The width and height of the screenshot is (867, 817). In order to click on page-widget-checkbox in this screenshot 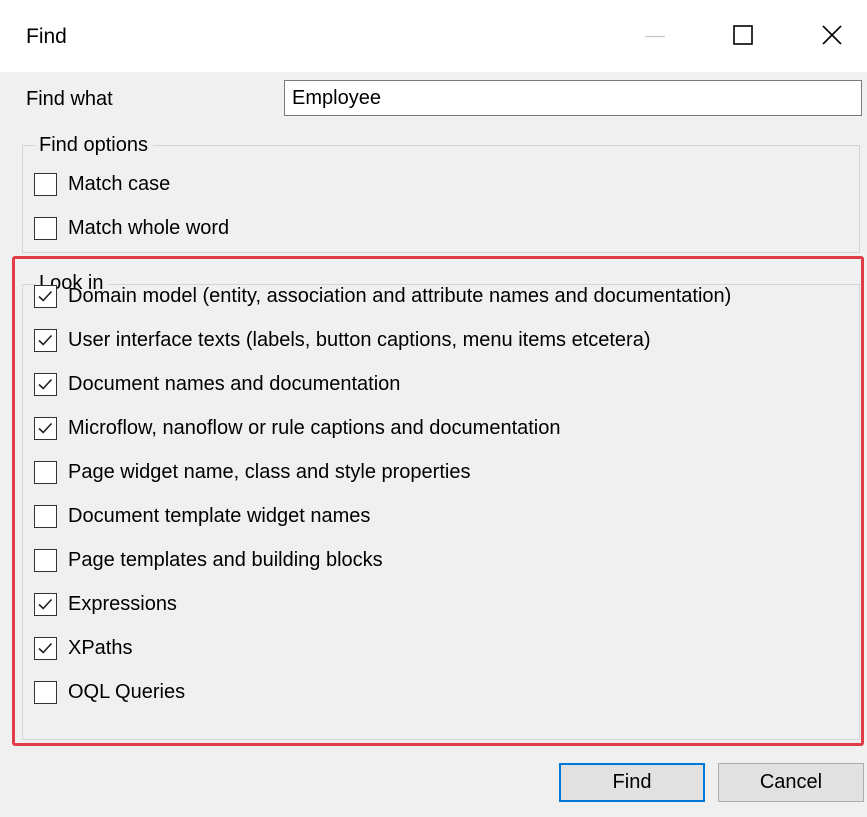, I will do `click(45, 472)`.